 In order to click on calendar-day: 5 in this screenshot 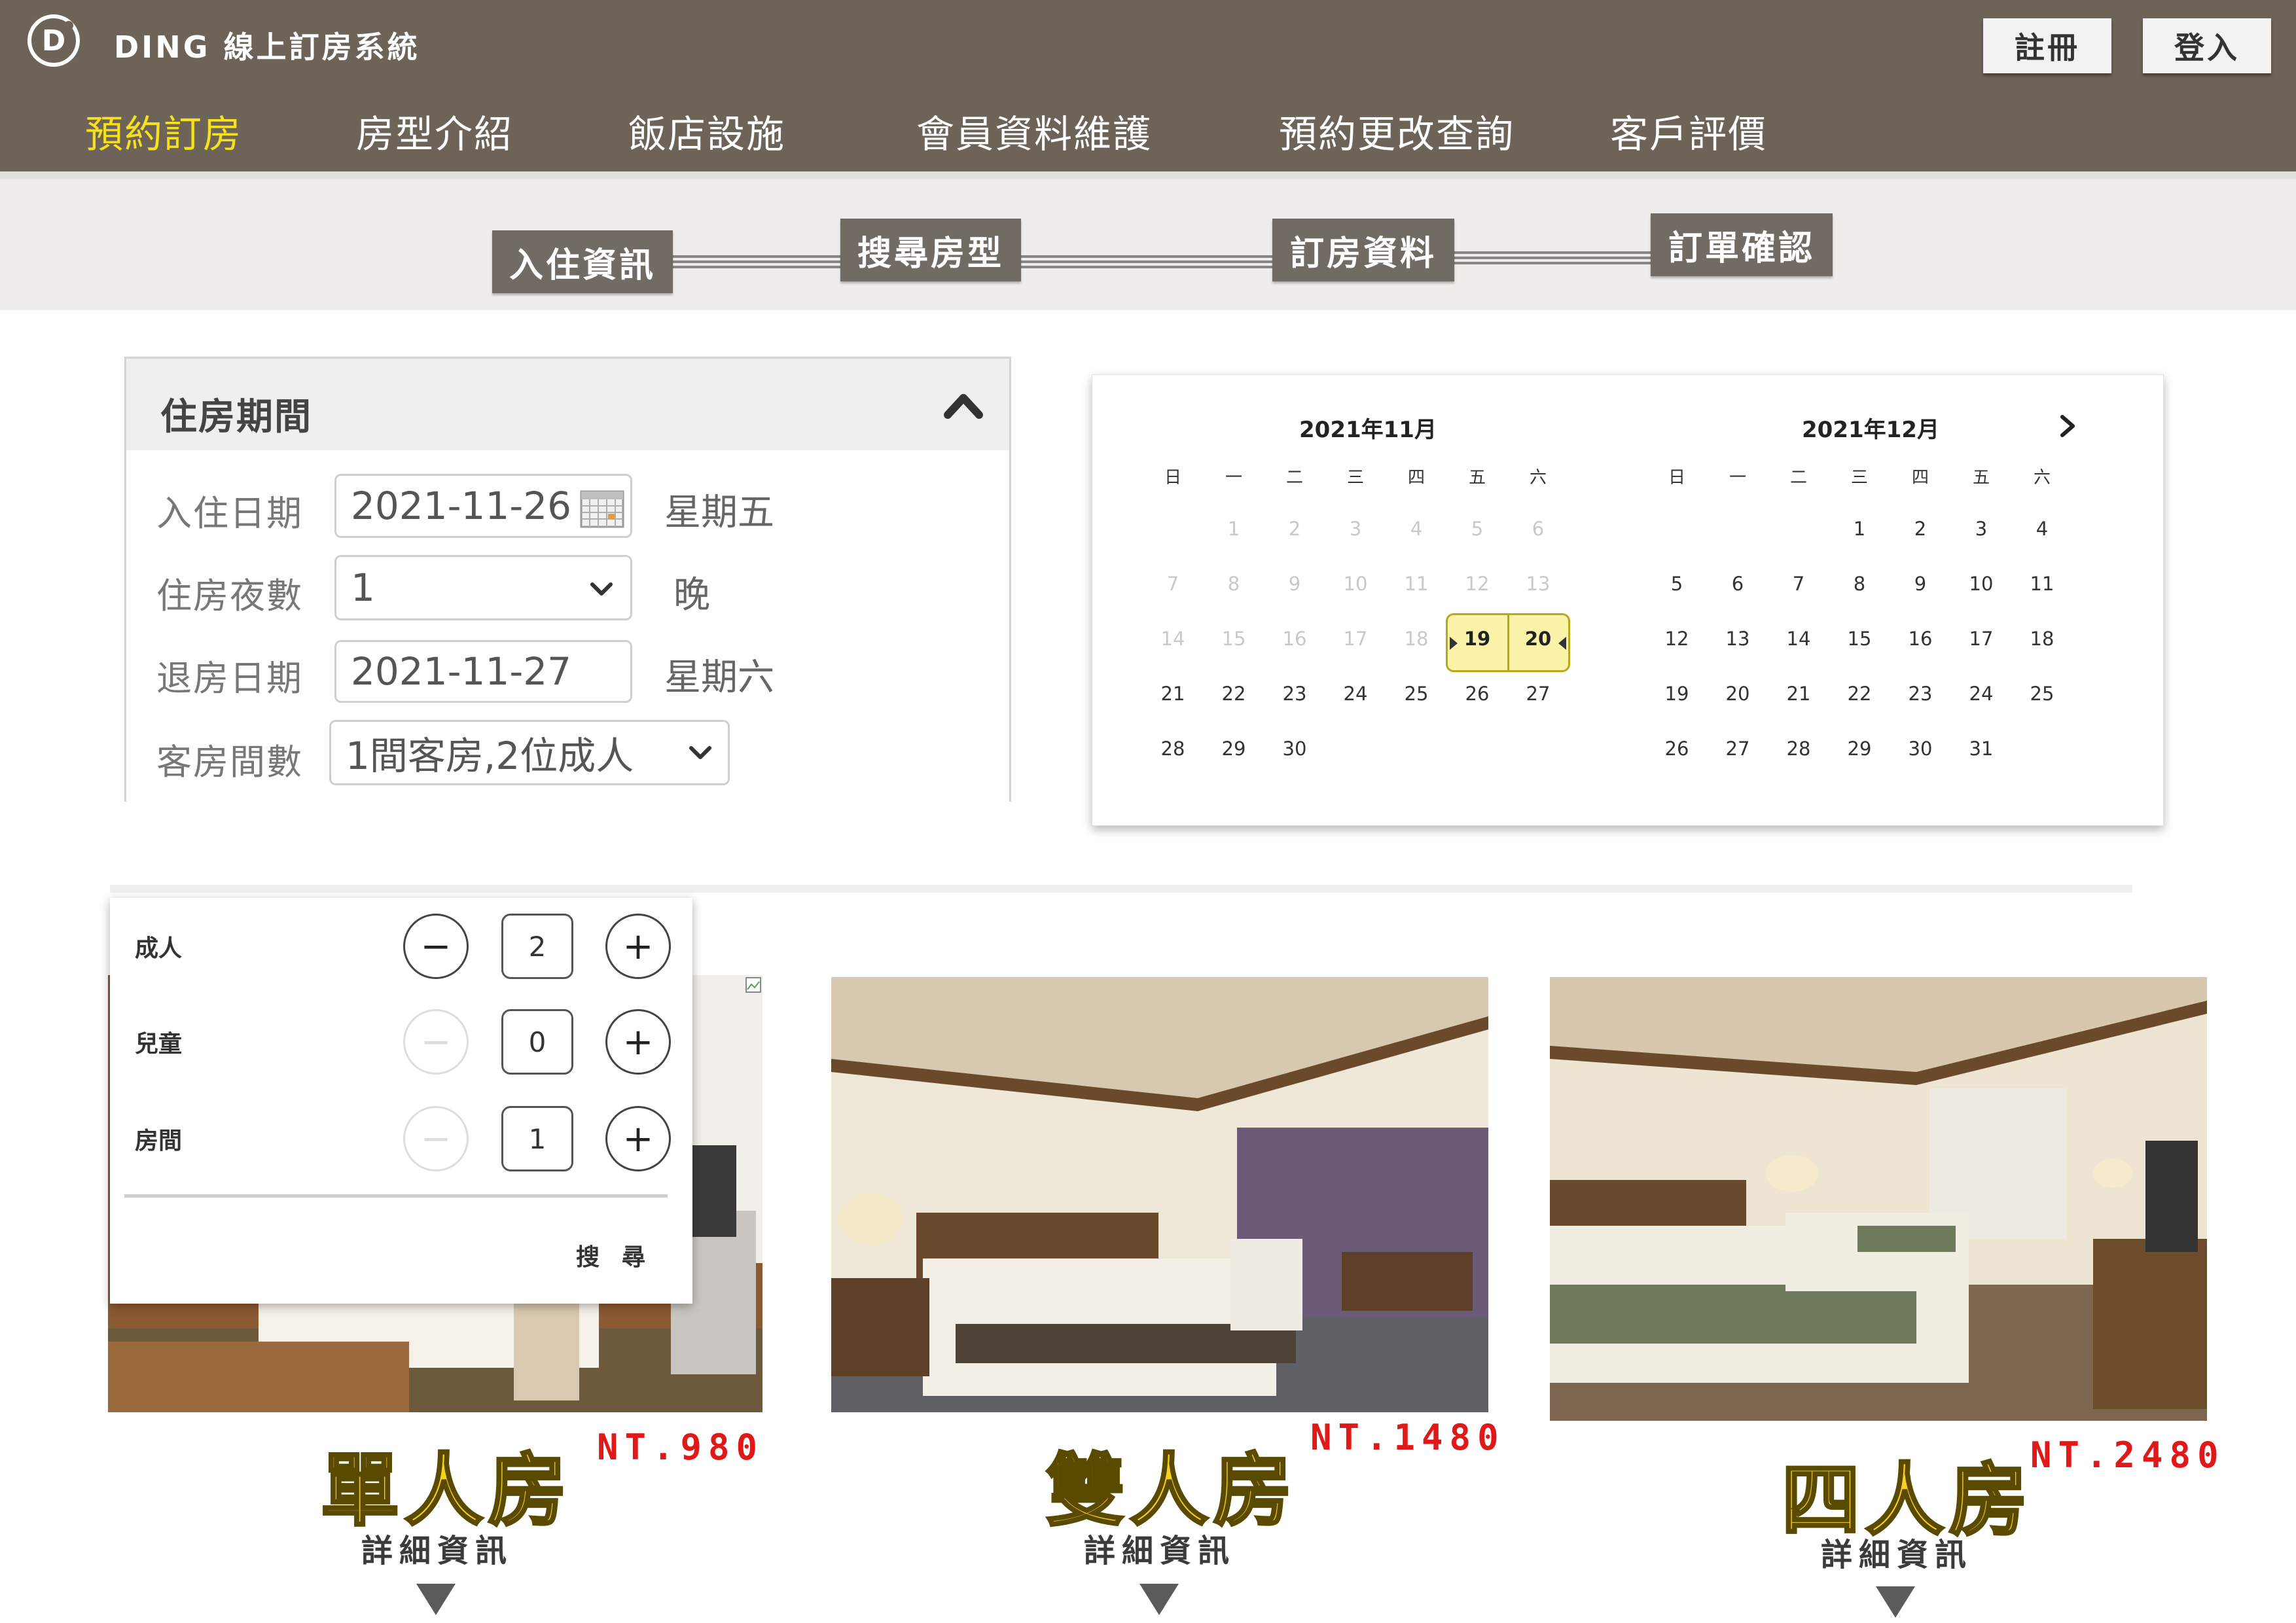, I will do `click(1677, 584)`.